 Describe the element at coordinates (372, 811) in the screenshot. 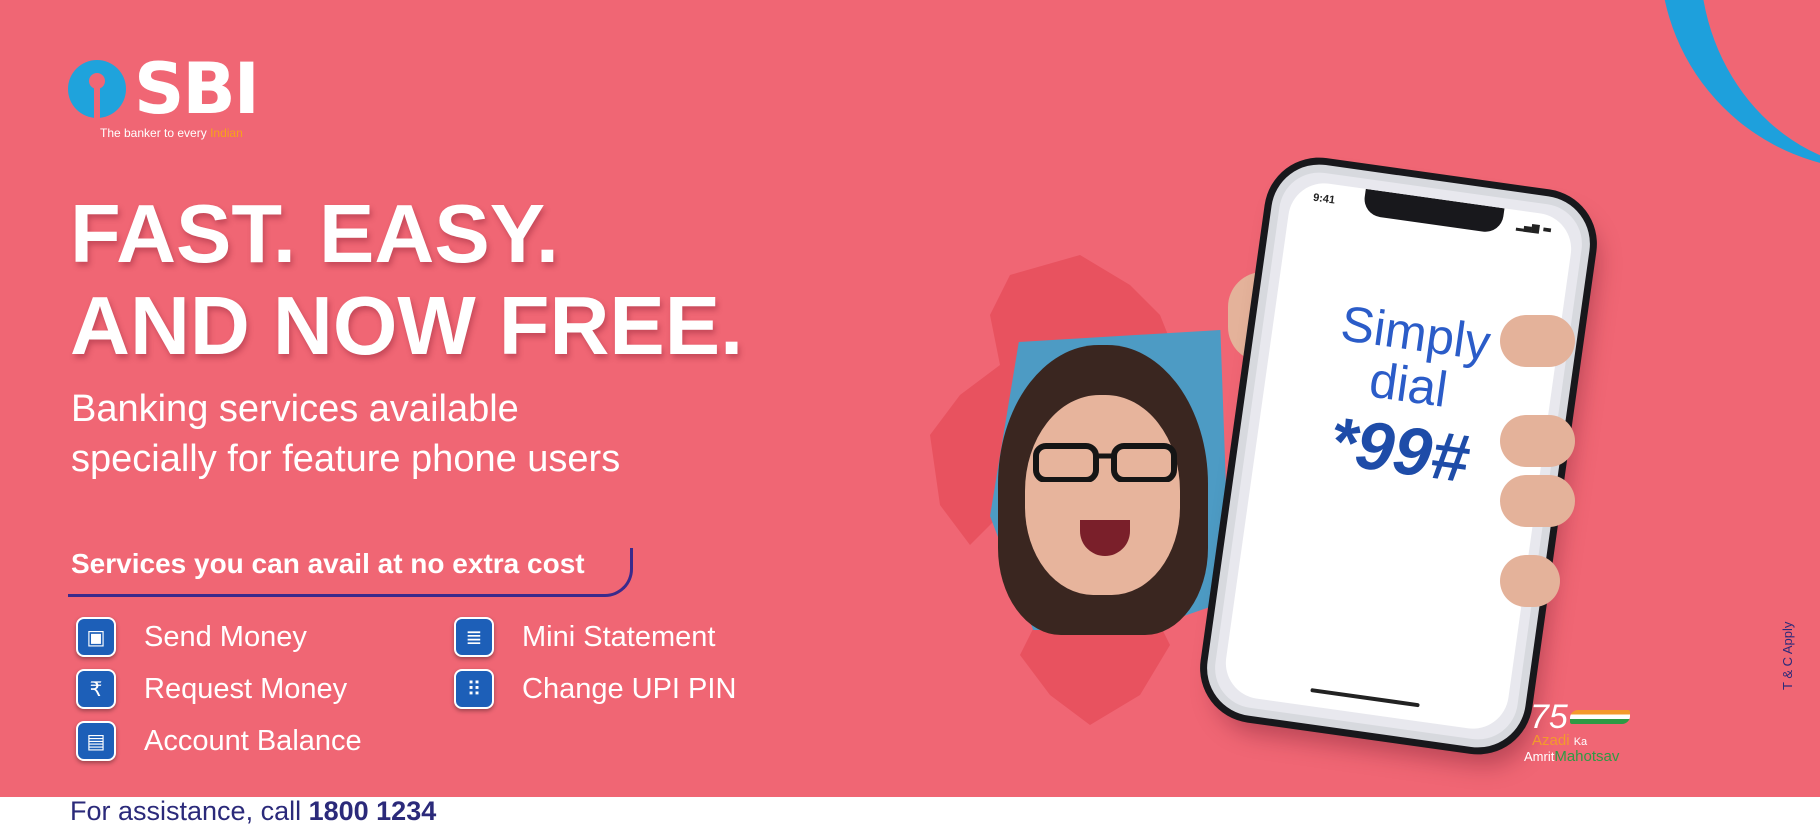

I see `helpline-number: 1800 1234` at that location.